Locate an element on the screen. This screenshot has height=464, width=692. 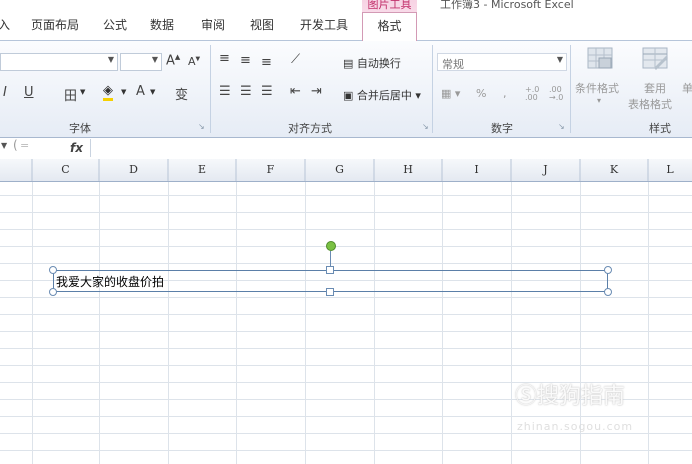
column-header-e: E is located at coordinates (202, 169).